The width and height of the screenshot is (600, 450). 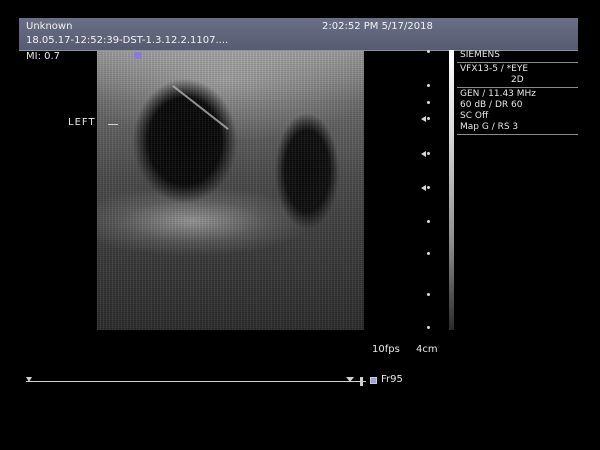 What do you see at coordinates (43, 56) in the screenshot?
I see `mechanical-index: MI: 0.7` at bounding box center [43, 56].